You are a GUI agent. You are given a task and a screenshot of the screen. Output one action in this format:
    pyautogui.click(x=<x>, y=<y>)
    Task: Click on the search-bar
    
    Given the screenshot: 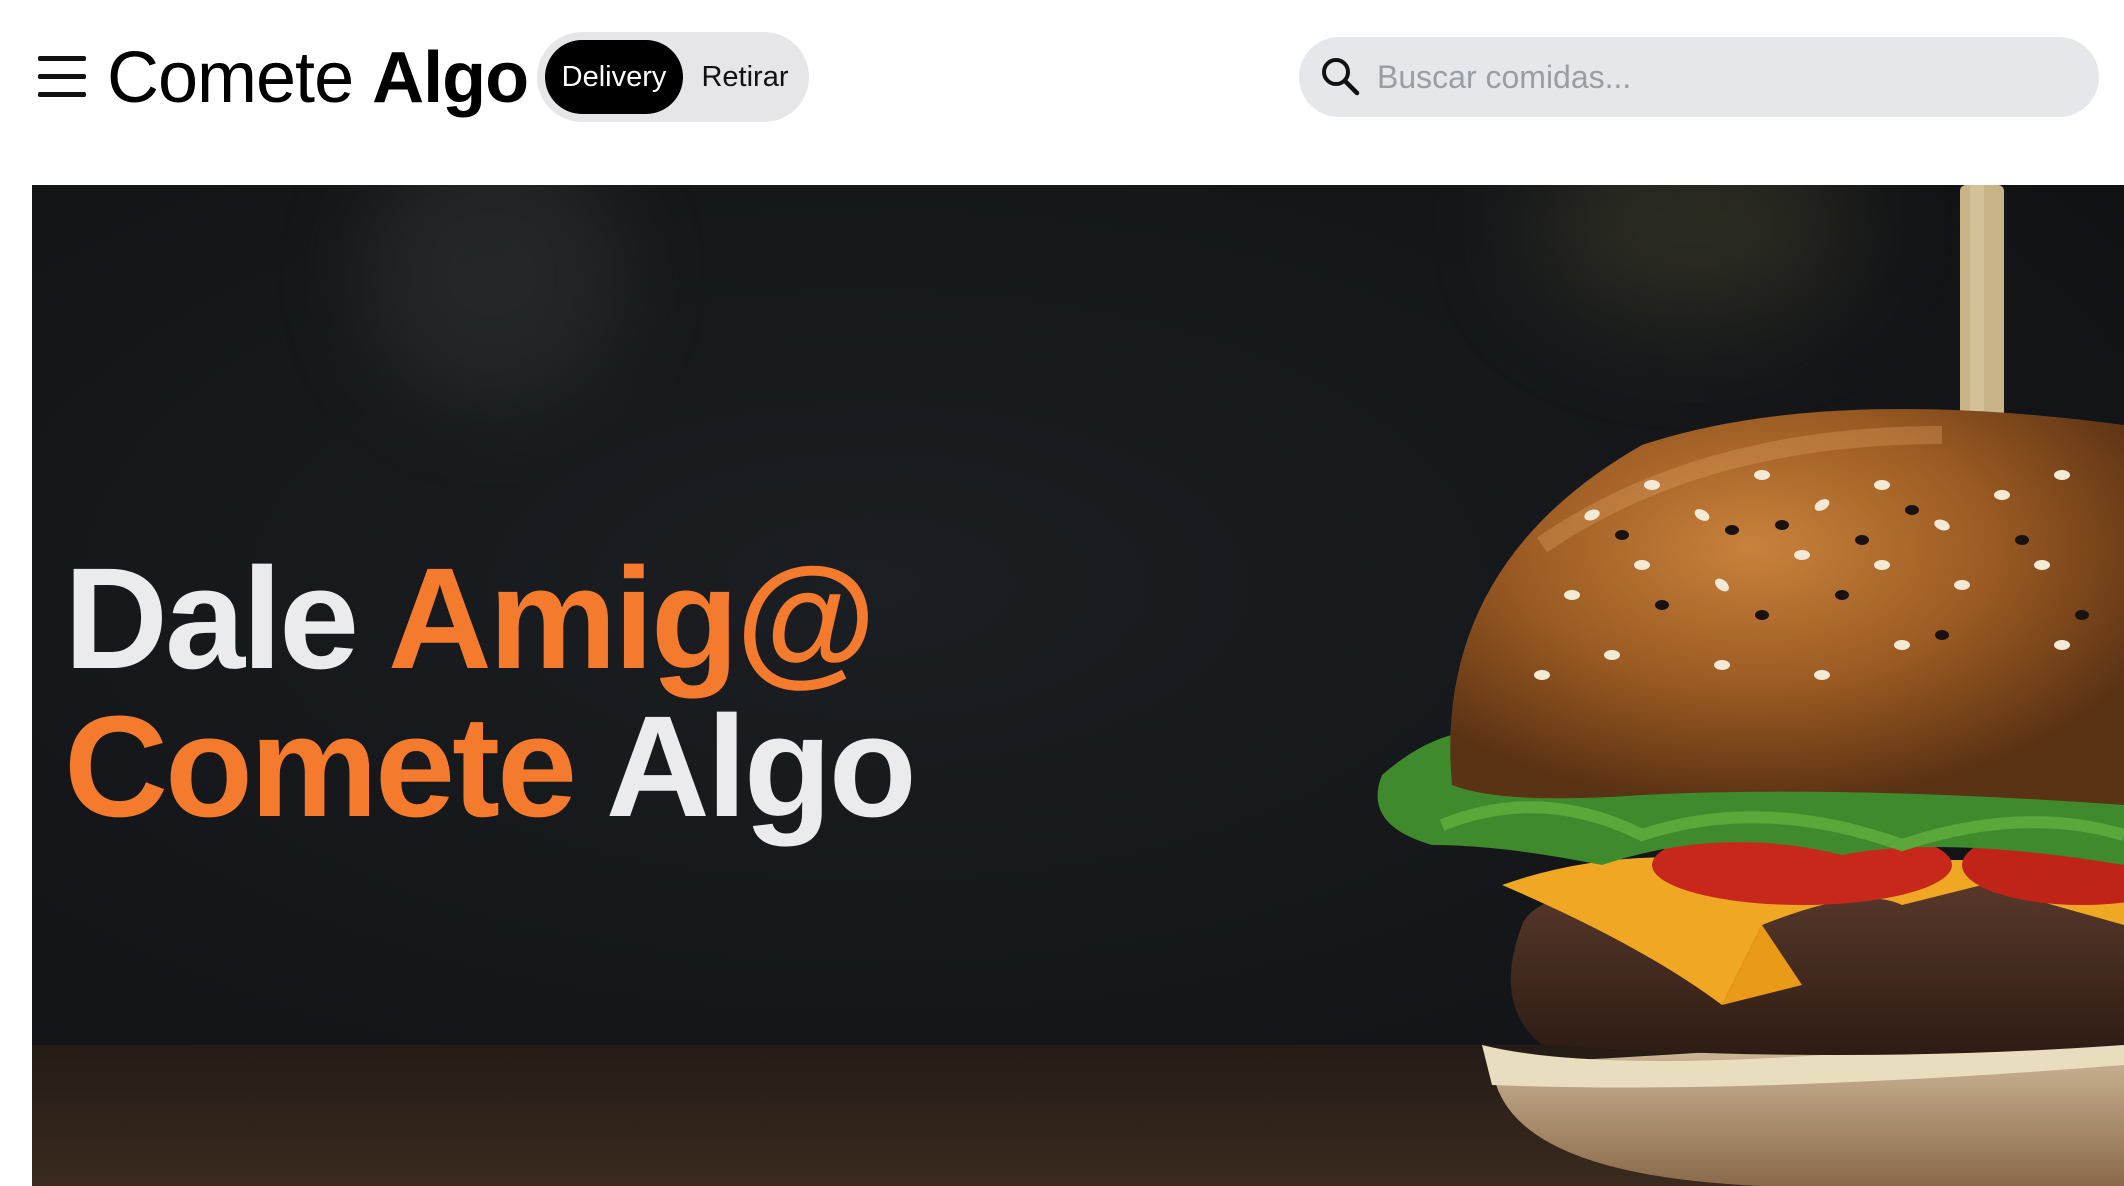 What is the action you would take?
    pyautogui.click(x=1699, y=77)
    